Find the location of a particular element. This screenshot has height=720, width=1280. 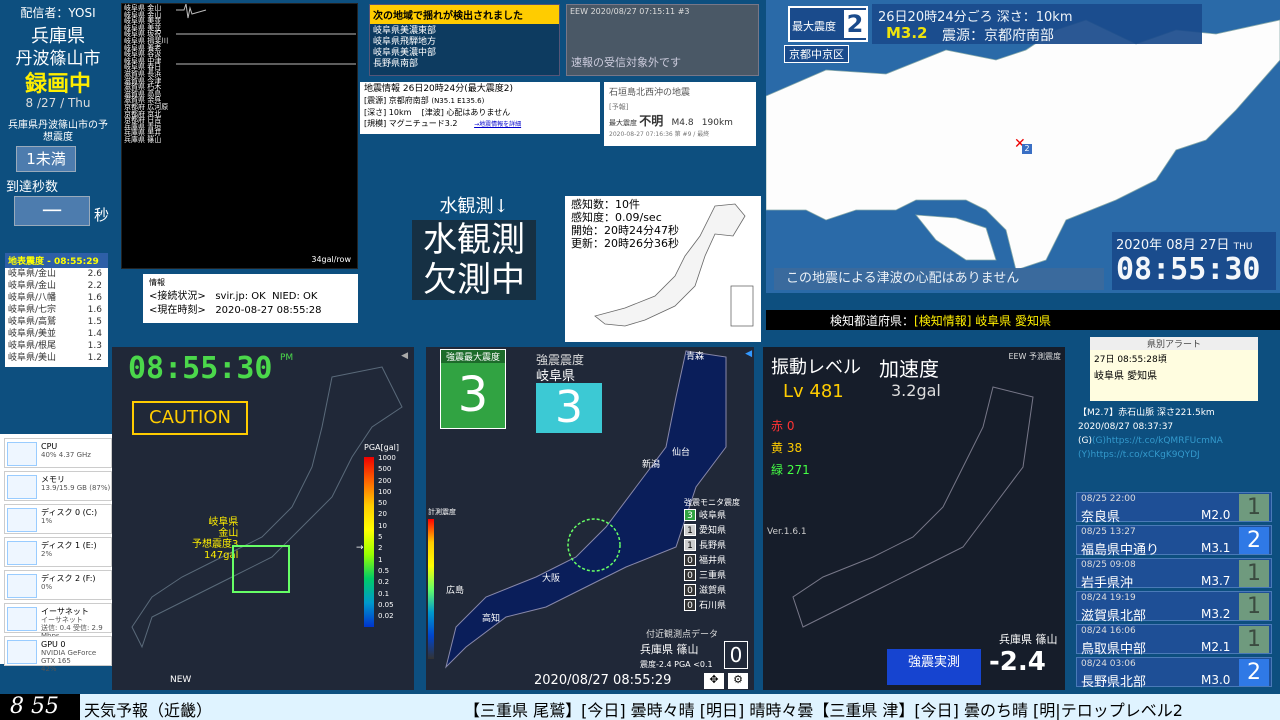

legend-row: 0 滋賀県 is located at coordinates (705, 591).